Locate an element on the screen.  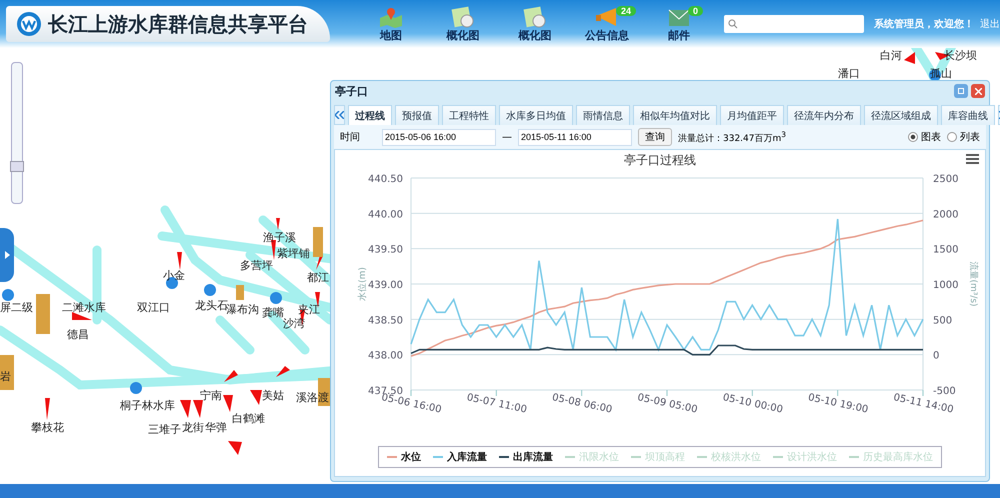
place-label: 龙街 is located at coordinates (193, 427).